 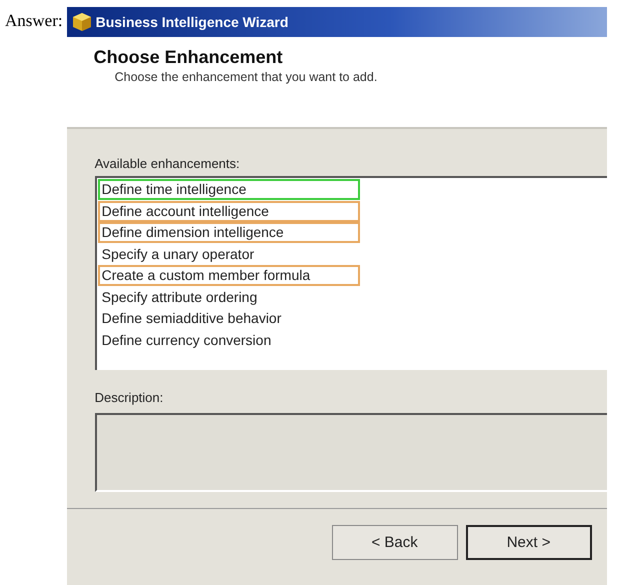 What do you see at coordinates (229, 211) in the screenshot?
I see `list-item: Define account intelligence` at bounding box center [229, 211].